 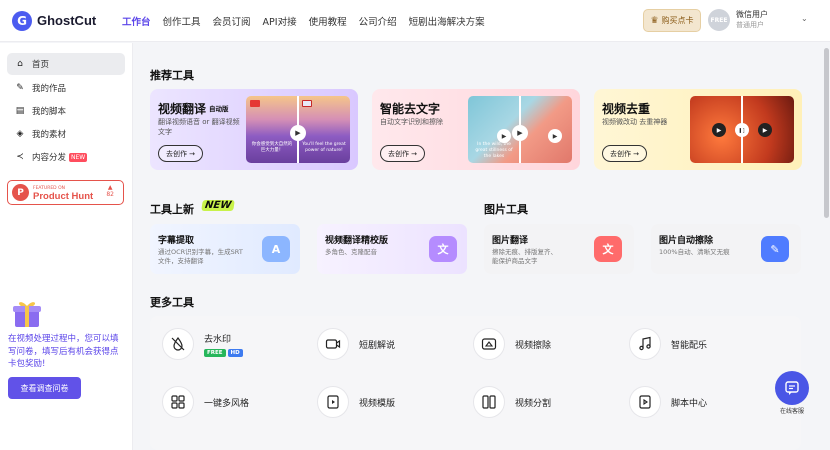 What do you see at coordinates (20, 64) in the screenshot?
I see `home-icon: ⌂` at bounding box center [20, 64].